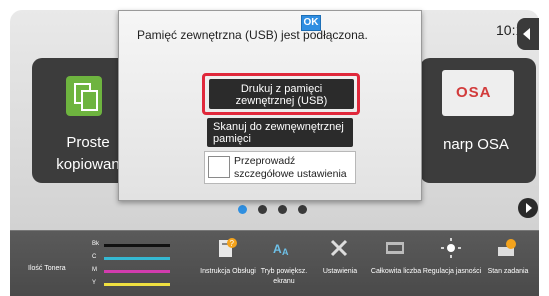 Image resolution: width=549 pixels, height=296 pixels. Describe the element at coordinates (96, 265) in the screenshot. I see `toner-level: Ilość Tonera Bk C M Y` at that location.